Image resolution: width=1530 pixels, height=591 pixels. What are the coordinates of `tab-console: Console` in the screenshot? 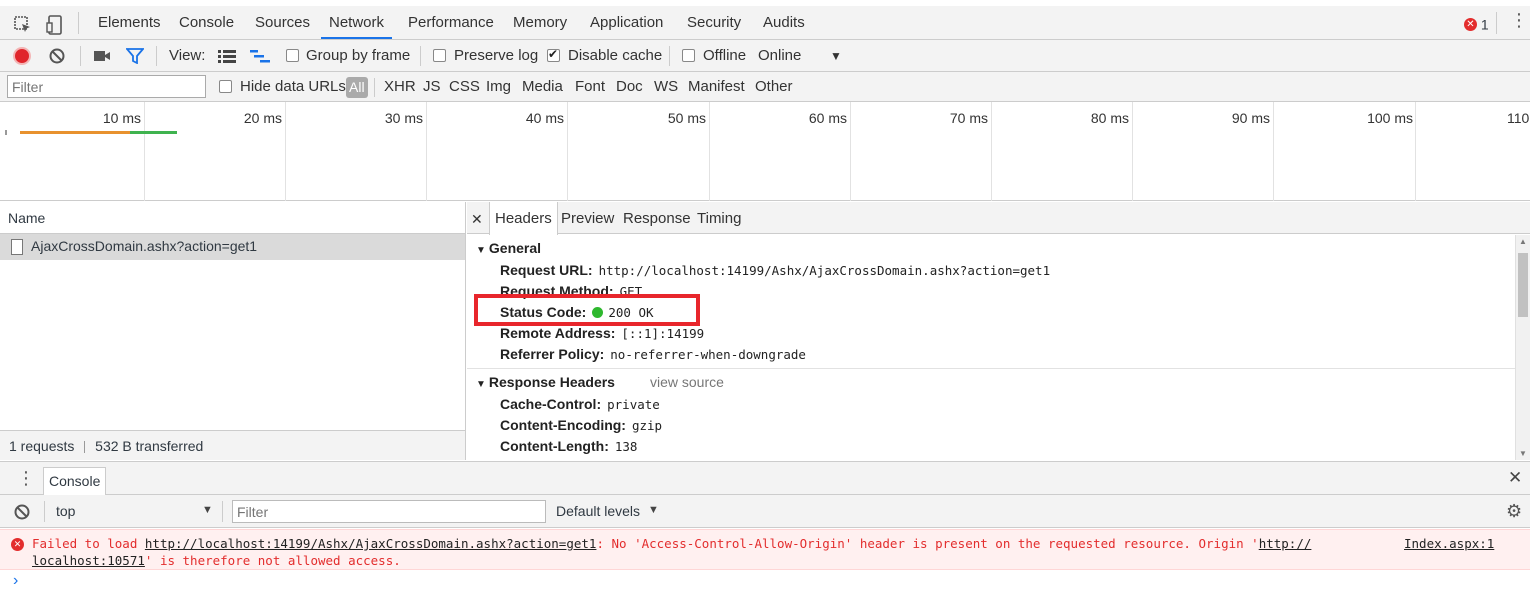 It's located at (206, 22).